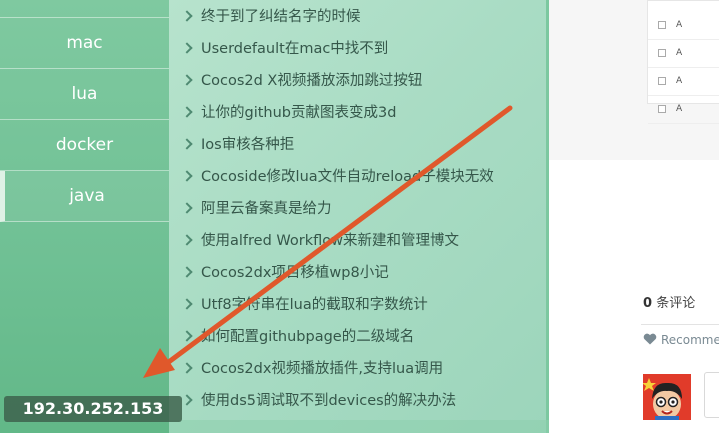  What do you see at coordinates (676, 303) in the screenshot?
I see `comment-count-label: 条评论` at bounding box center [676, 303].